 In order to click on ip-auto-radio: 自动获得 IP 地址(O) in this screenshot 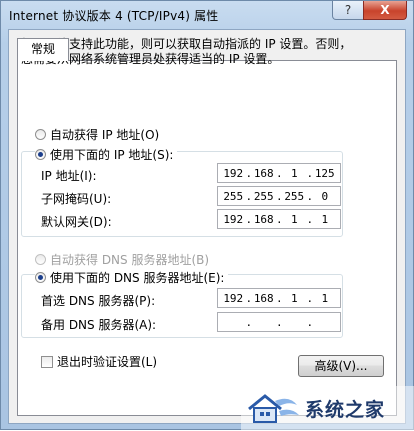, I will do `click(99, 134)`.